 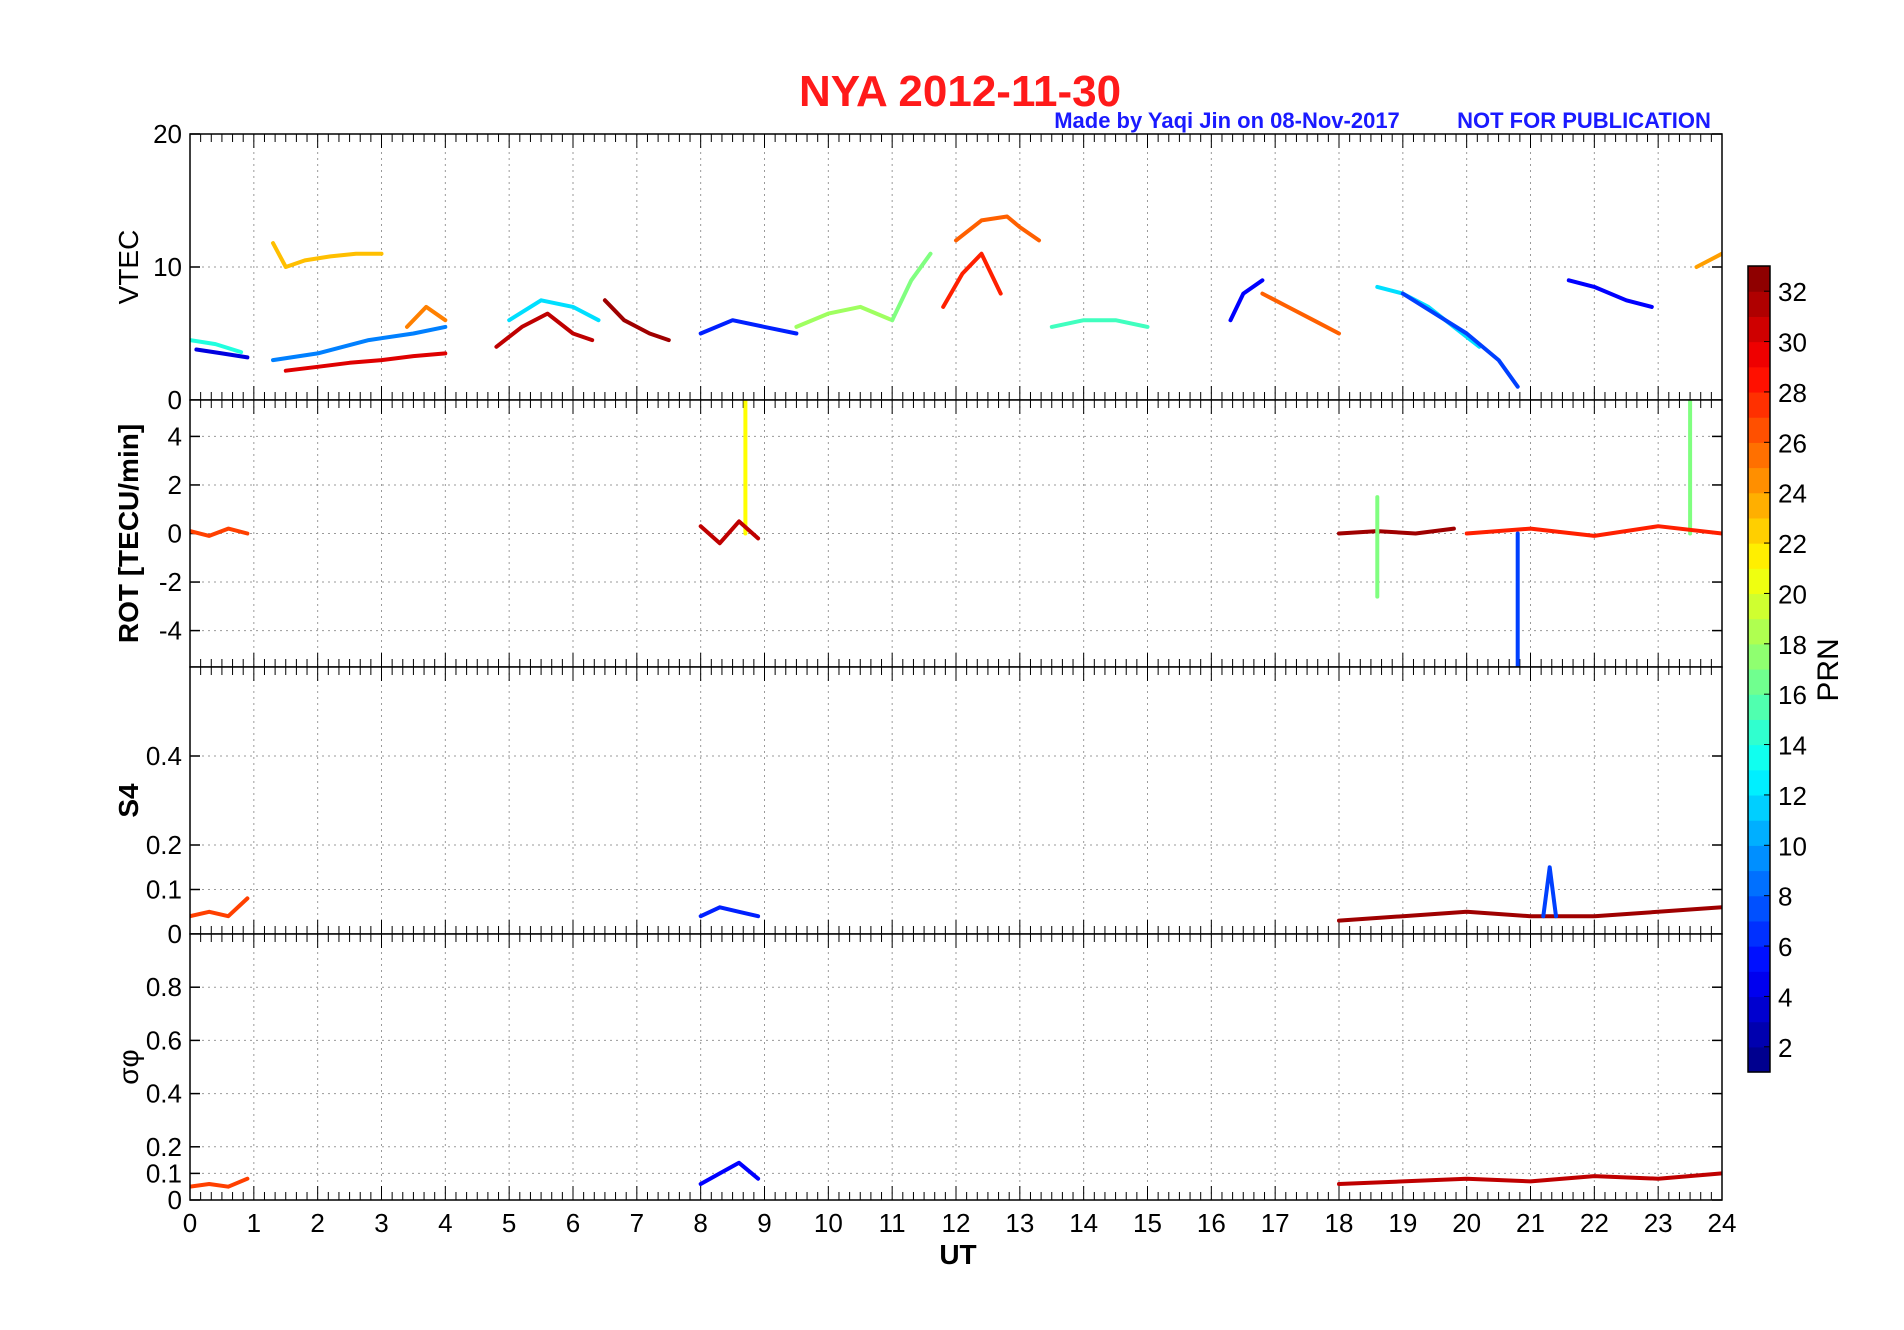 What do you see at coordinates (1083, 1223) in the screenshot?
I see `x-tick-label: 14` at bounding box center [1083, 1223].